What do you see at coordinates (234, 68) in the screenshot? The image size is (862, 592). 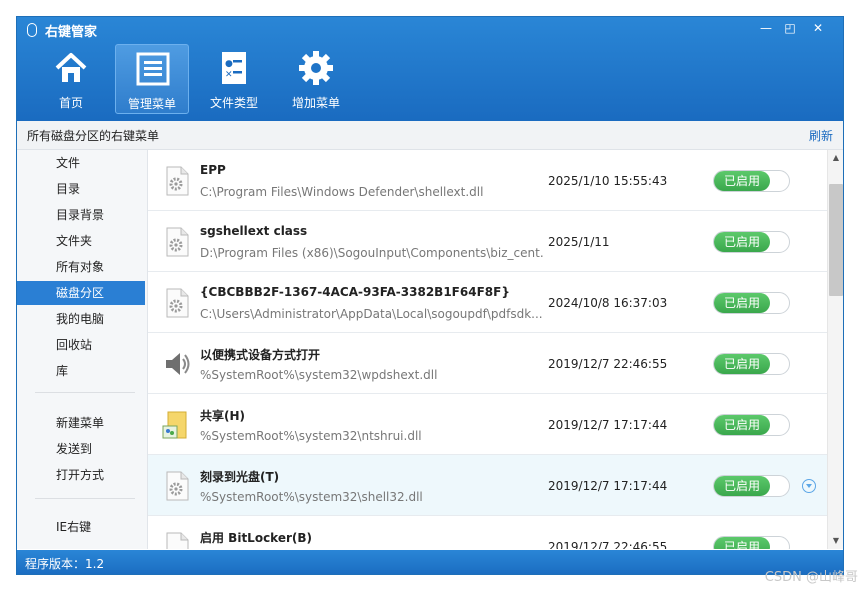 I see `file-types-icon: ● ✕` at bounding box center [234, 68].